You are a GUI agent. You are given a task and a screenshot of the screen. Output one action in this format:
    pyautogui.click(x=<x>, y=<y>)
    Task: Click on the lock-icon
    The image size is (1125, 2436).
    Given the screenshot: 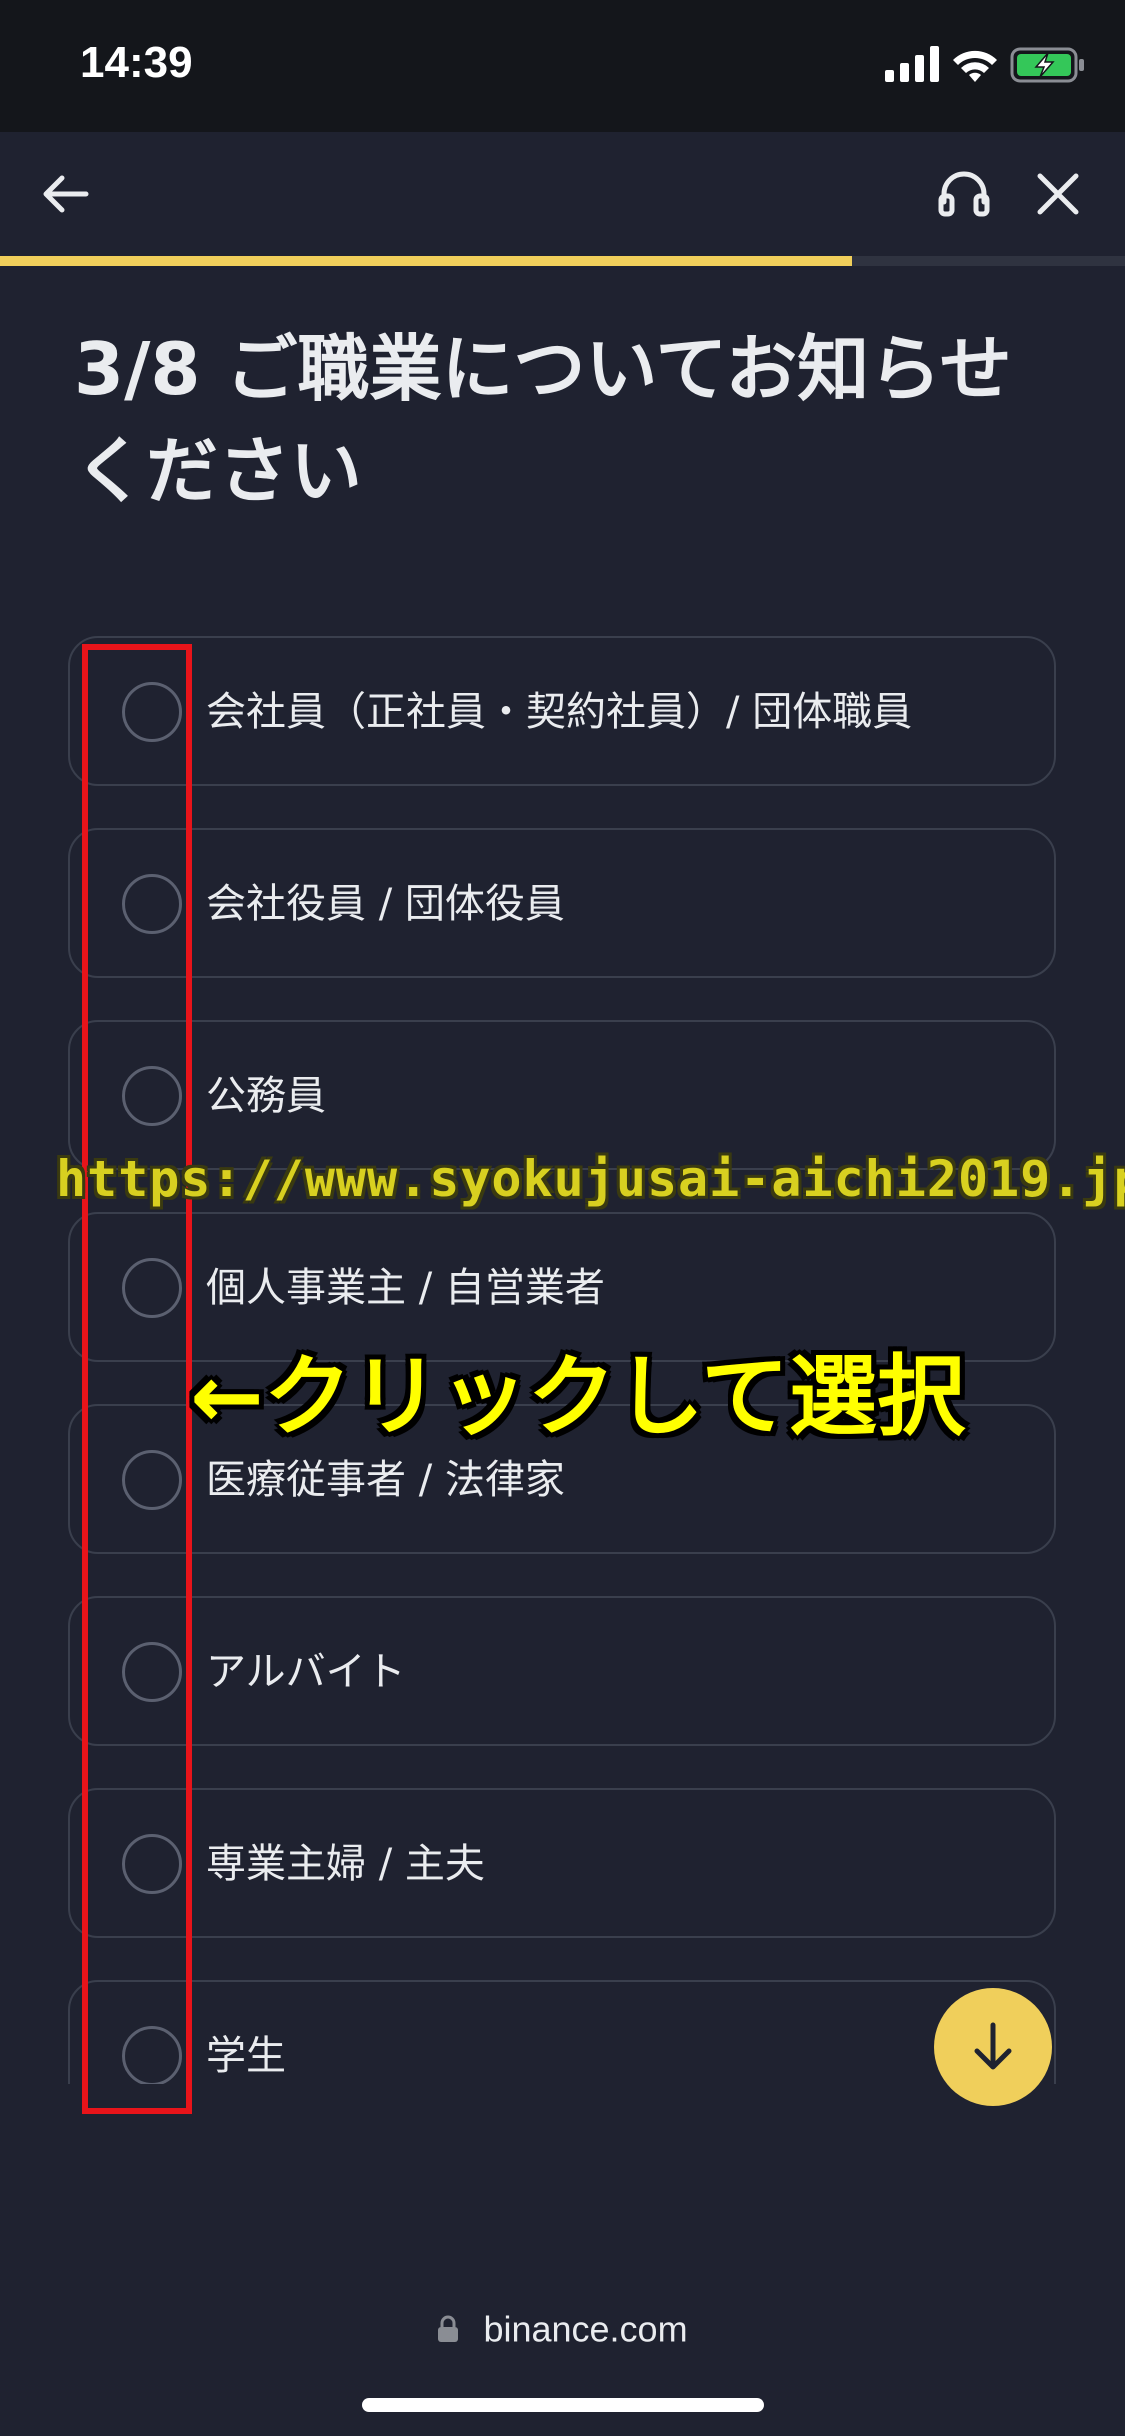 What is the action you would take?
    pyautogui.click(x=448, y=2329)
    